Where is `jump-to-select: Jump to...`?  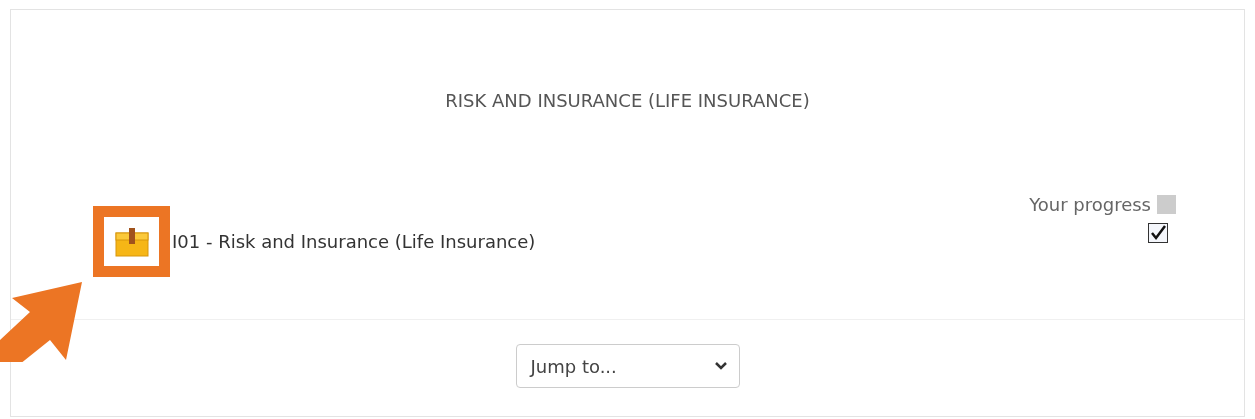
jump-to-select: Jump to... is located at coordinates (627, 366).